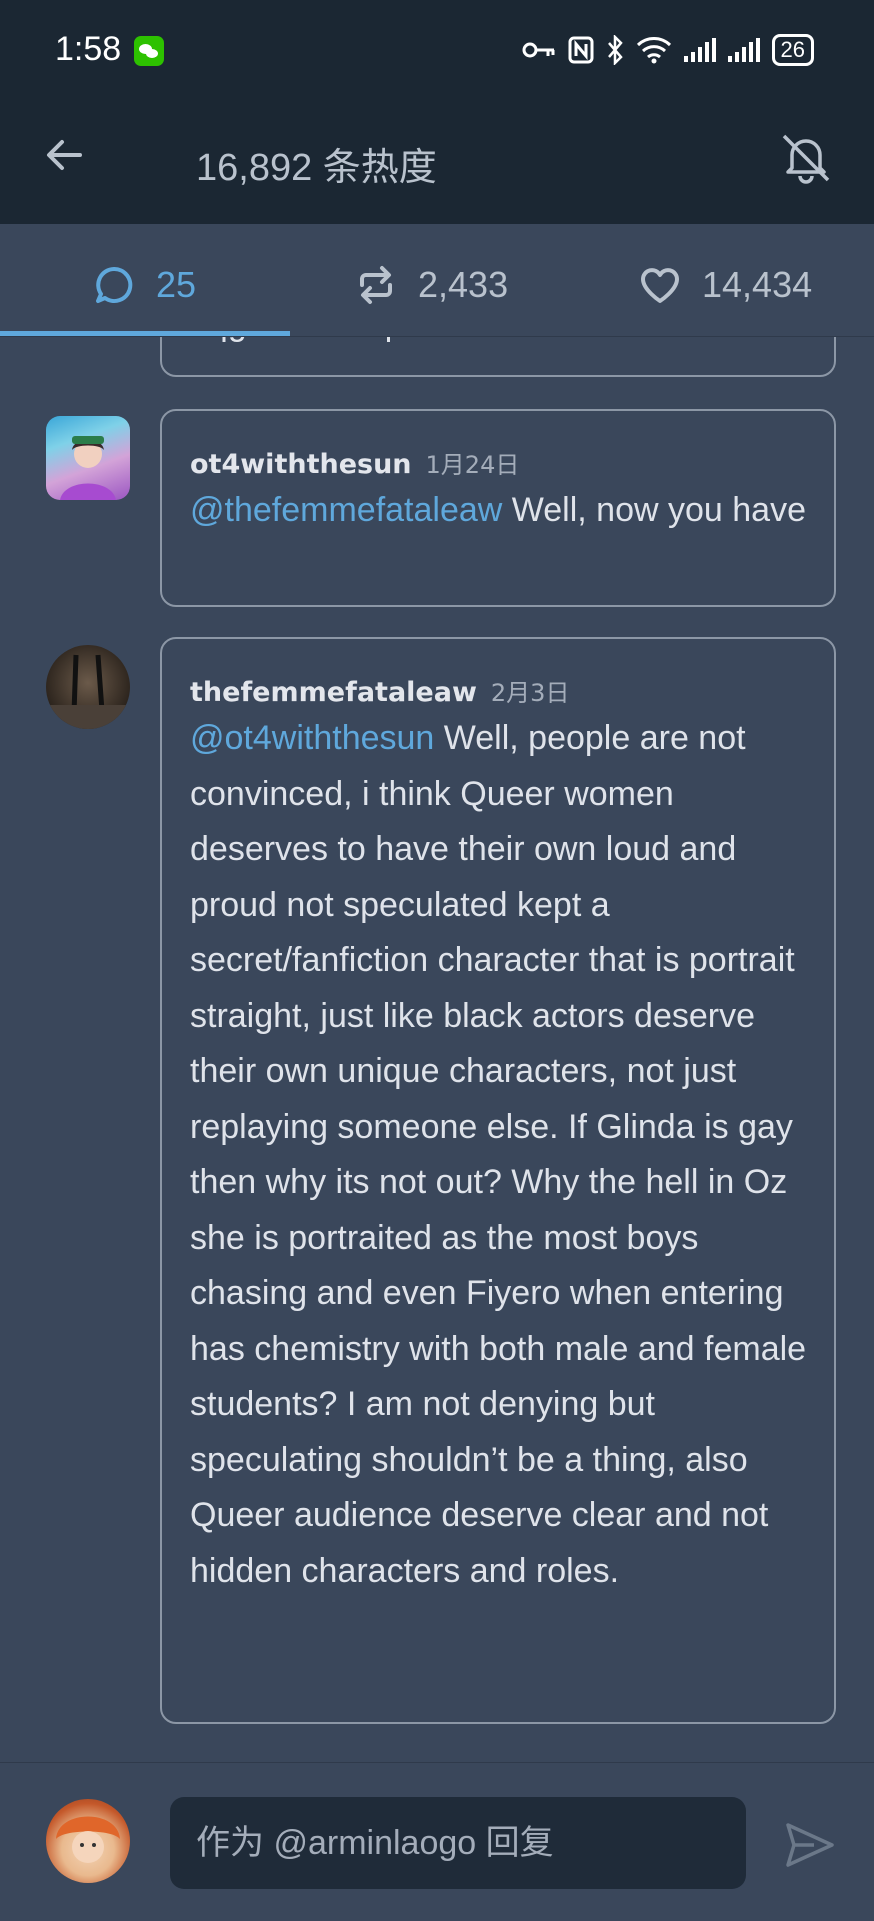 The width and height of the screenshot is (874, 1921). What do you see at coordinates (144, 285) in the screenshot?
I see `tab-comments: 25` at bounding box center [144, 285].